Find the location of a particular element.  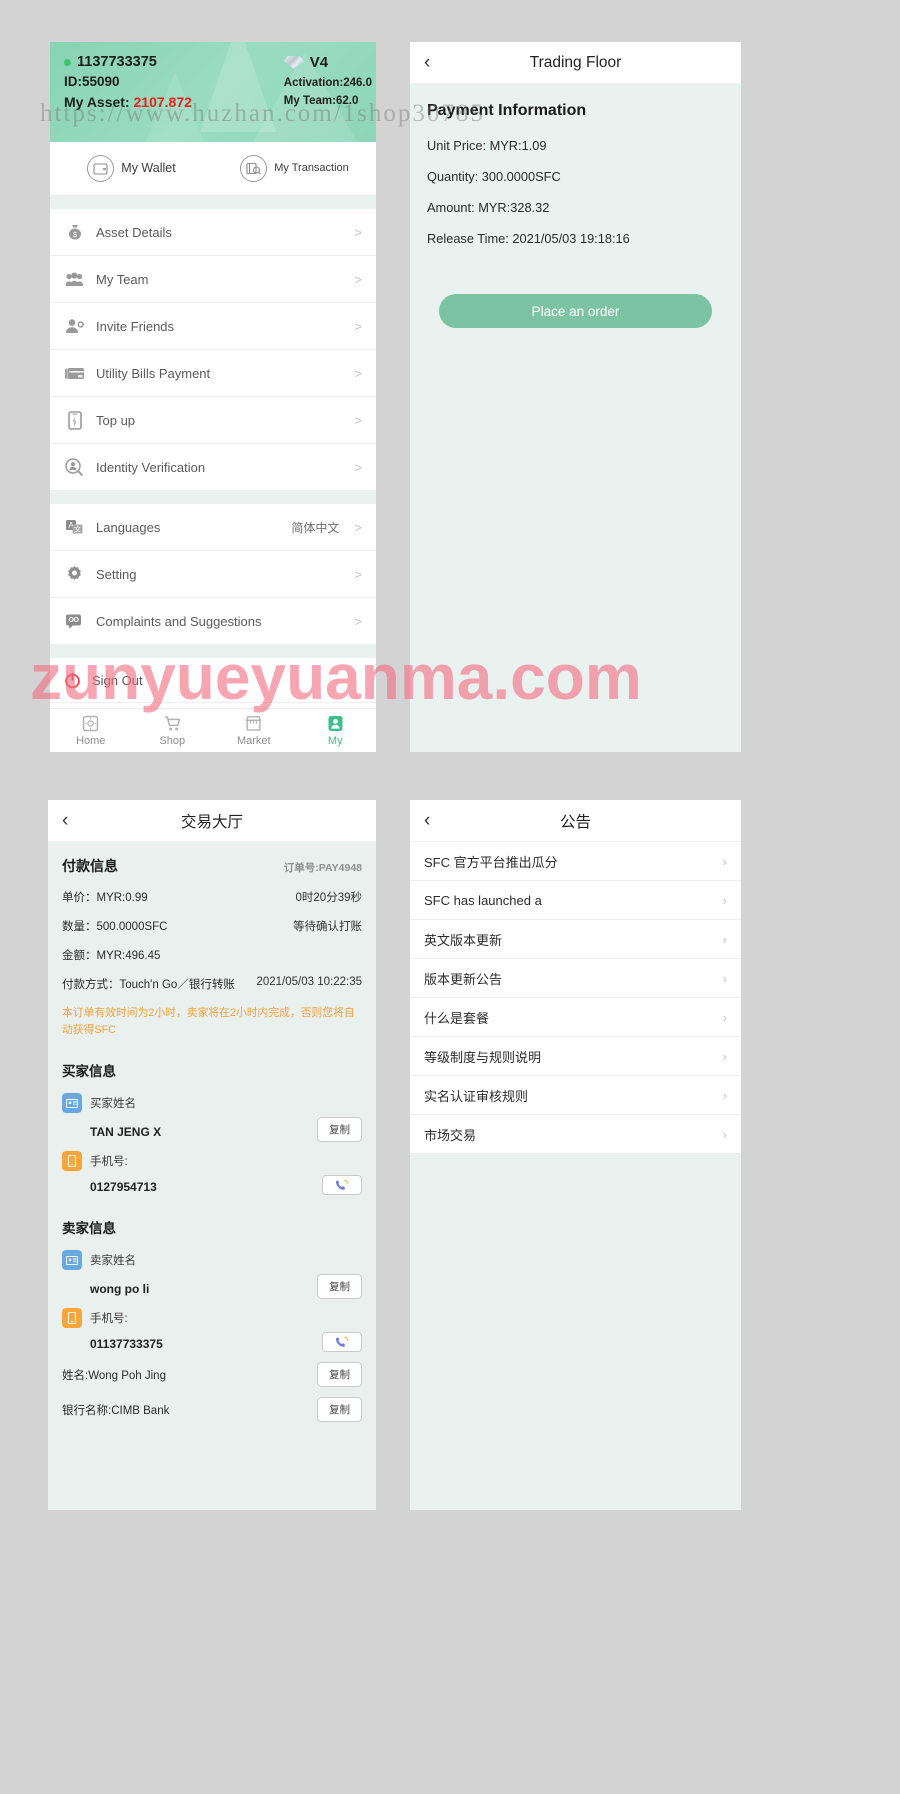

call-seller-button is located at coordinates (342, 1342).